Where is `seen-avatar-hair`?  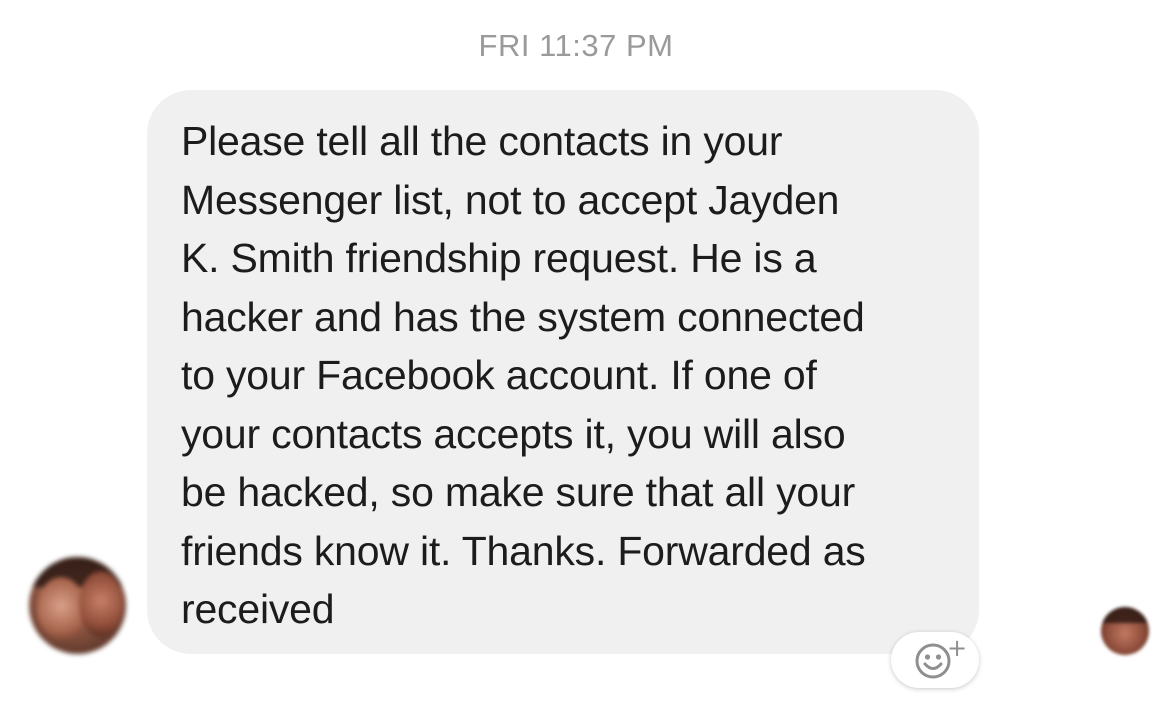
seen-avatar-hair is located at coordinates (1125, 615).